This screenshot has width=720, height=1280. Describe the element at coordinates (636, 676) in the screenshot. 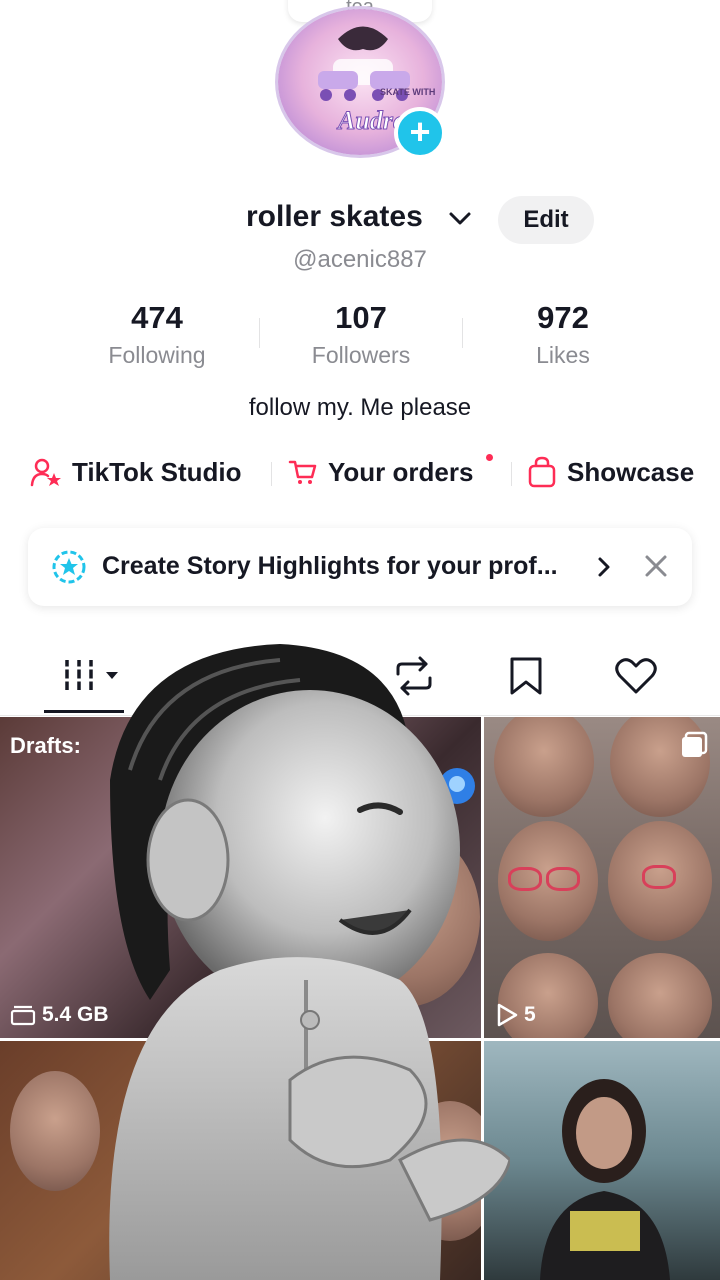

I see `heart-icon` at that location.